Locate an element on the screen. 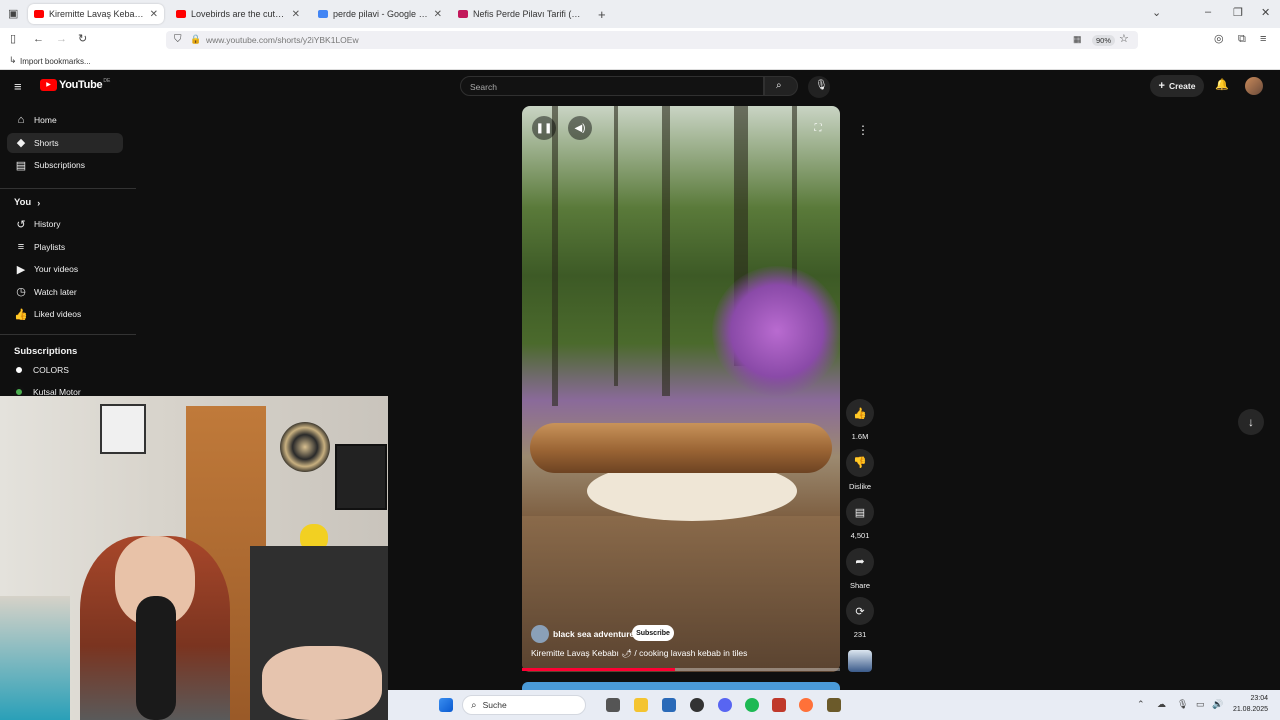  next-short-button: ↓ is located at coordinates (1251, 422).